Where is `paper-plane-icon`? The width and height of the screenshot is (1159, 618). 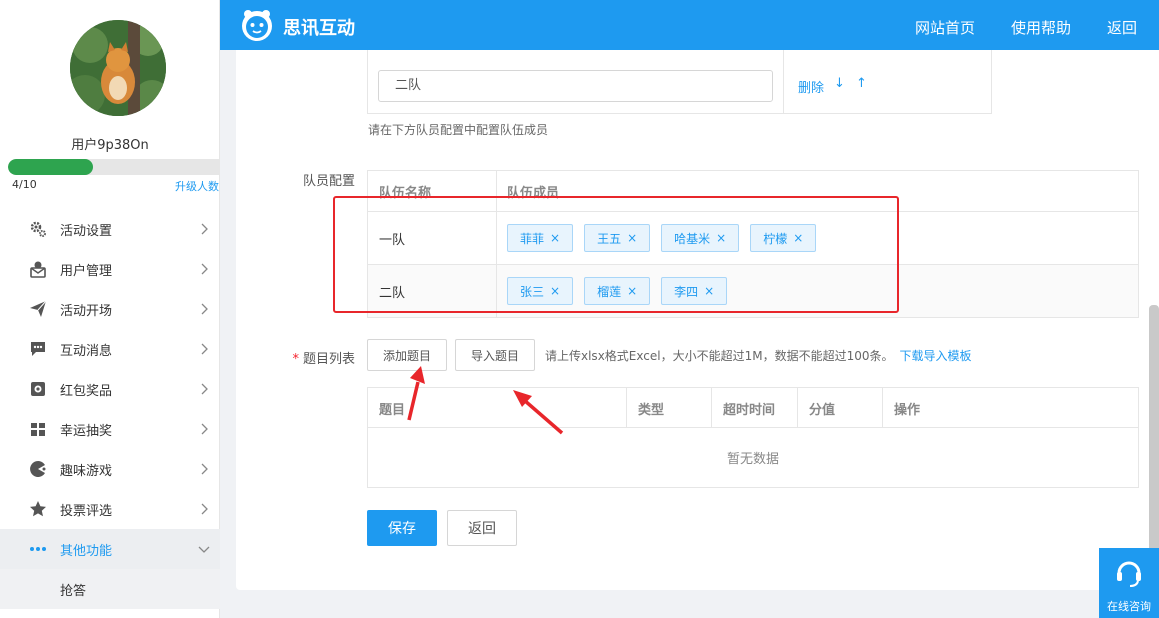 paper-plane-icon is located at coordinates (38, 309).